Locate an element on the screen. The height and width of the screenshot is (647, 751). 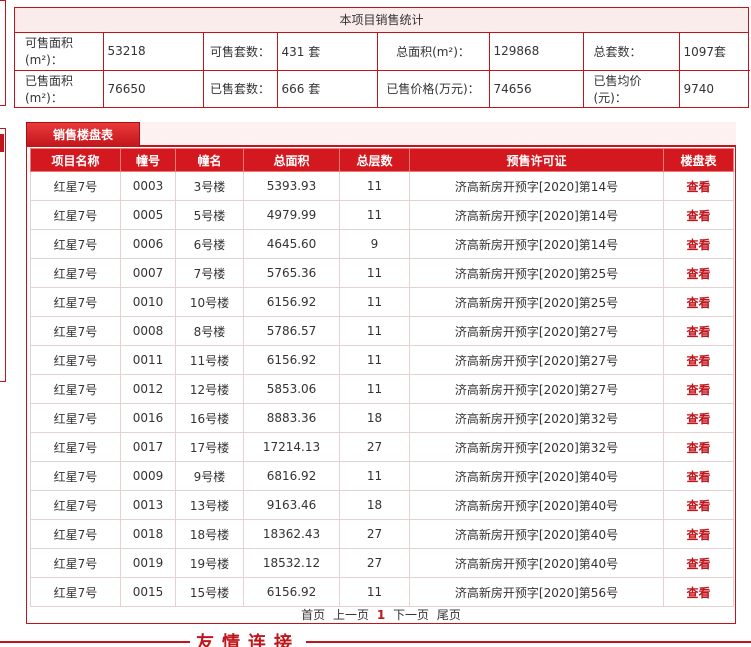
cell-total-area: 6156.92 is located at coordinates (291, 302).